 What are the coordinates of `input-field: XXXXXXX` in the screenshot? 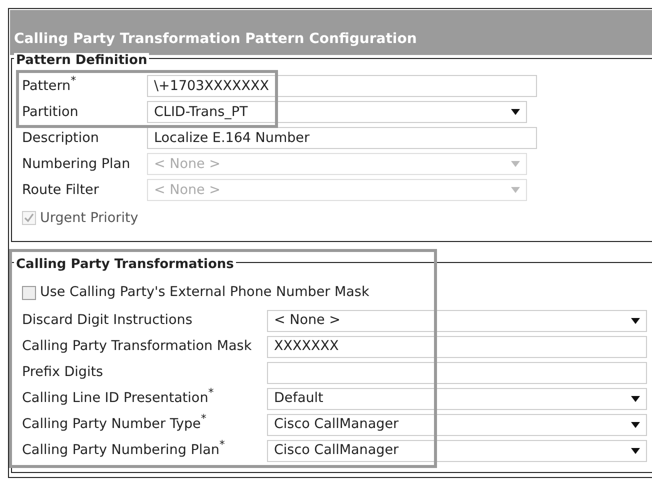 It's located at (457, 347).